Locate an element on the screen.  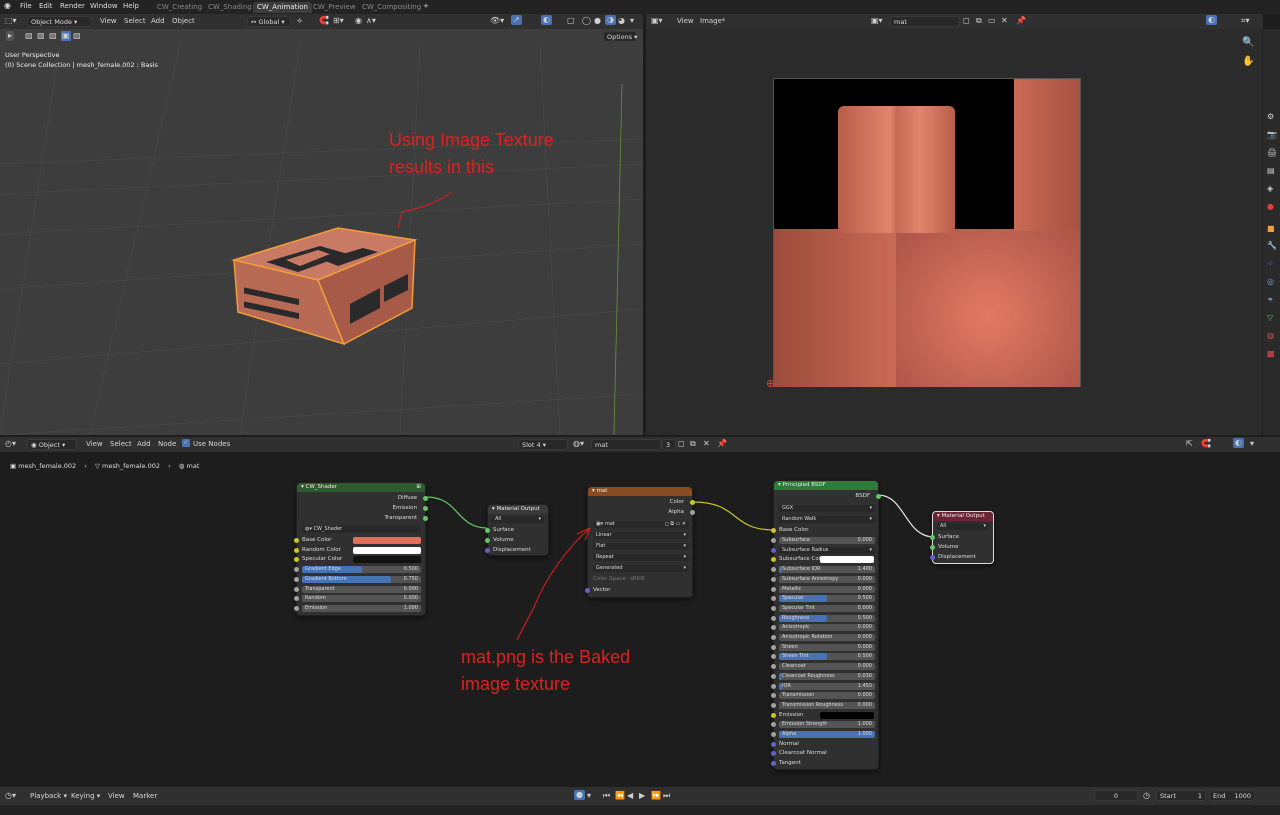
tool-props-icon: ⚙ is located at coordinates (1270, 117).